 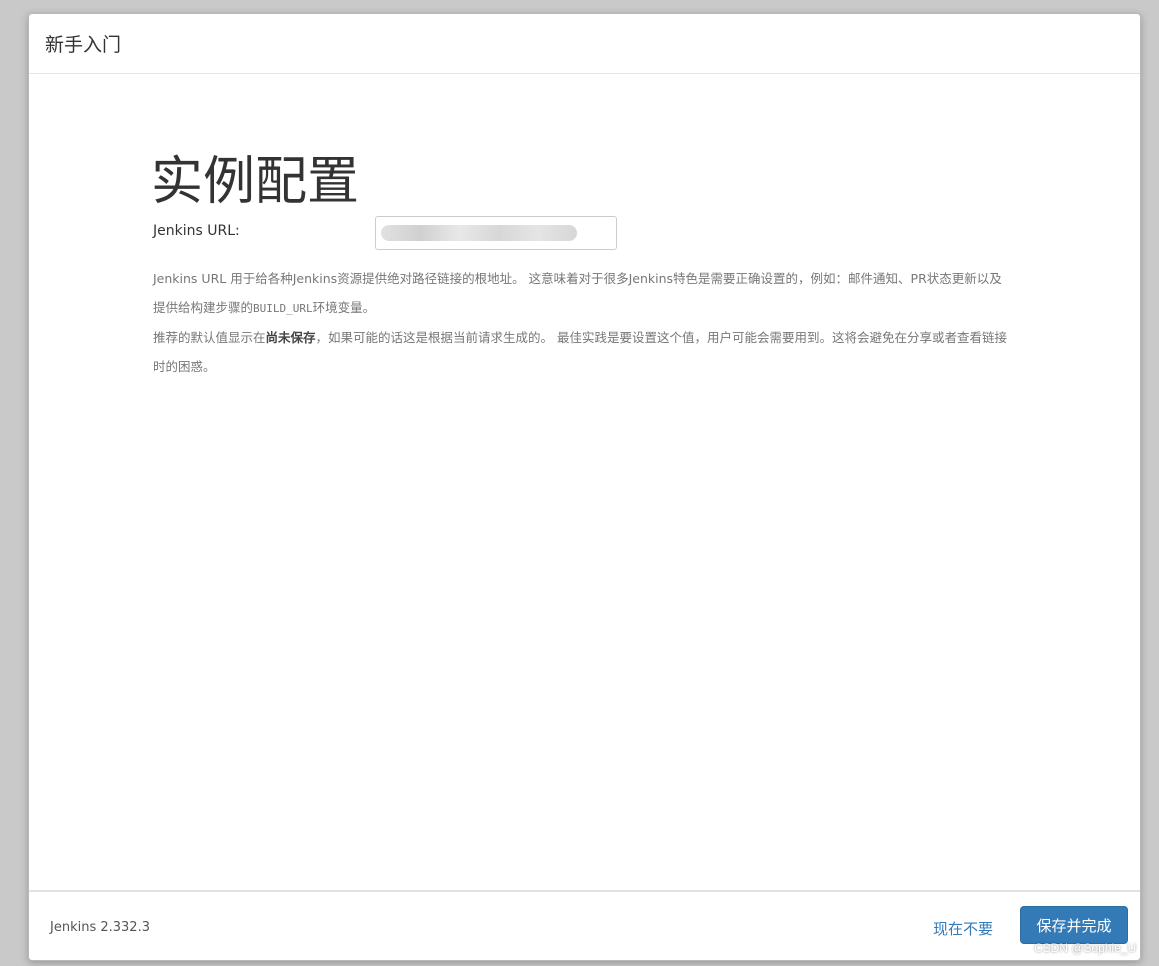 I want to click on dialog-footer: Jenkins 2.332.3 现在不要 保存并完成, so click(x=584, y=925).